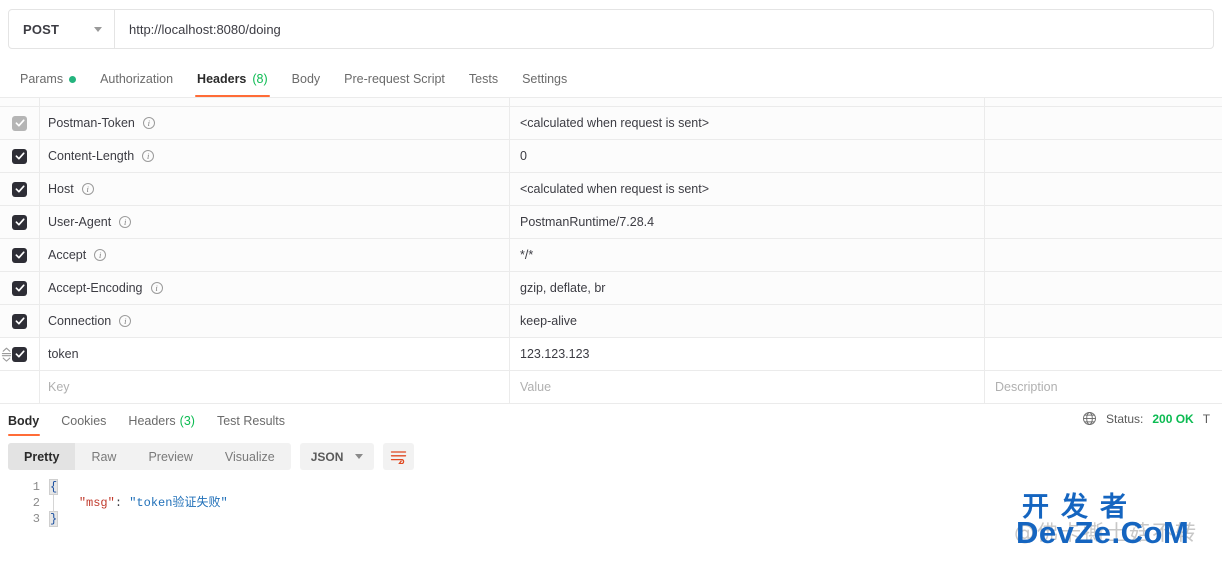 Image resolution: width=1222 pixels, height=563 pixels. What do you see at coordinates (615, 189) in the screenshot?
I see `row-value-text: <calculated when request is sent>` at bounding box center [615, 189].